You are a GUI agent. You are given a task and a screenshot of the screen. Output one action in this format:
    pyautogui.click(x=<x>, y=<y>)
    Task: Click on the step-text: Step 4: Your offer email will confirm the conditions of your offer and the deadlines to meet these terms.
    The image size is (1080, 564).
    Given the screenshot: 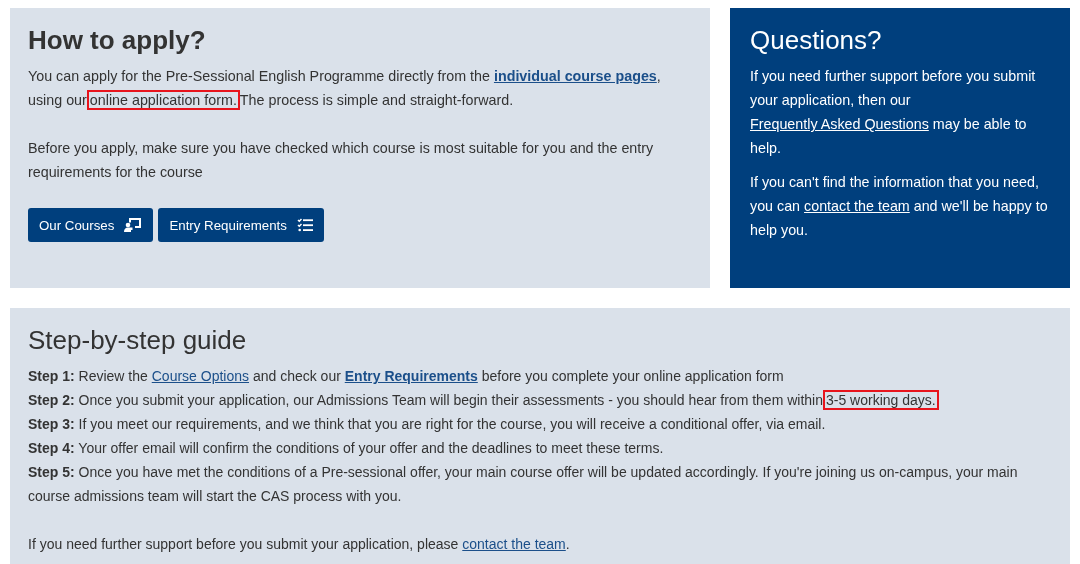 What is the action you would take?
    pyautogui.click(x=346, y=448)
    